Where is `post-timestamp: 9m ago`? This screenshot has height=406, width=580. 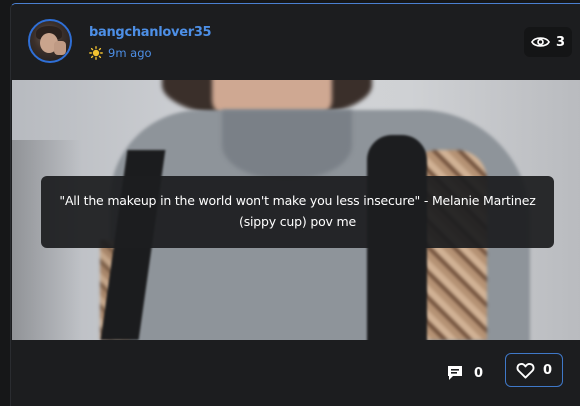
post-timestamp: 9m ago is located at coordinates (130, 53).